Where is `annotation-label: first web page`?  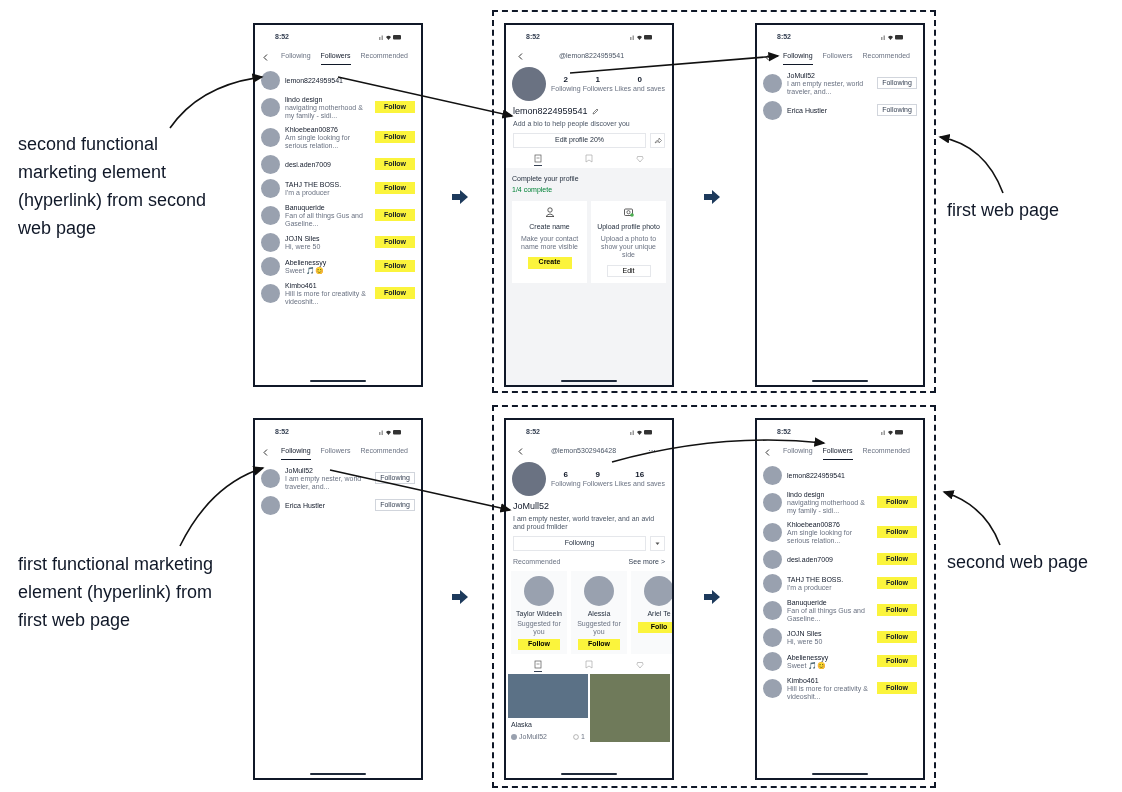 annotation-label: first web page is located at coordinates (1004, 210).